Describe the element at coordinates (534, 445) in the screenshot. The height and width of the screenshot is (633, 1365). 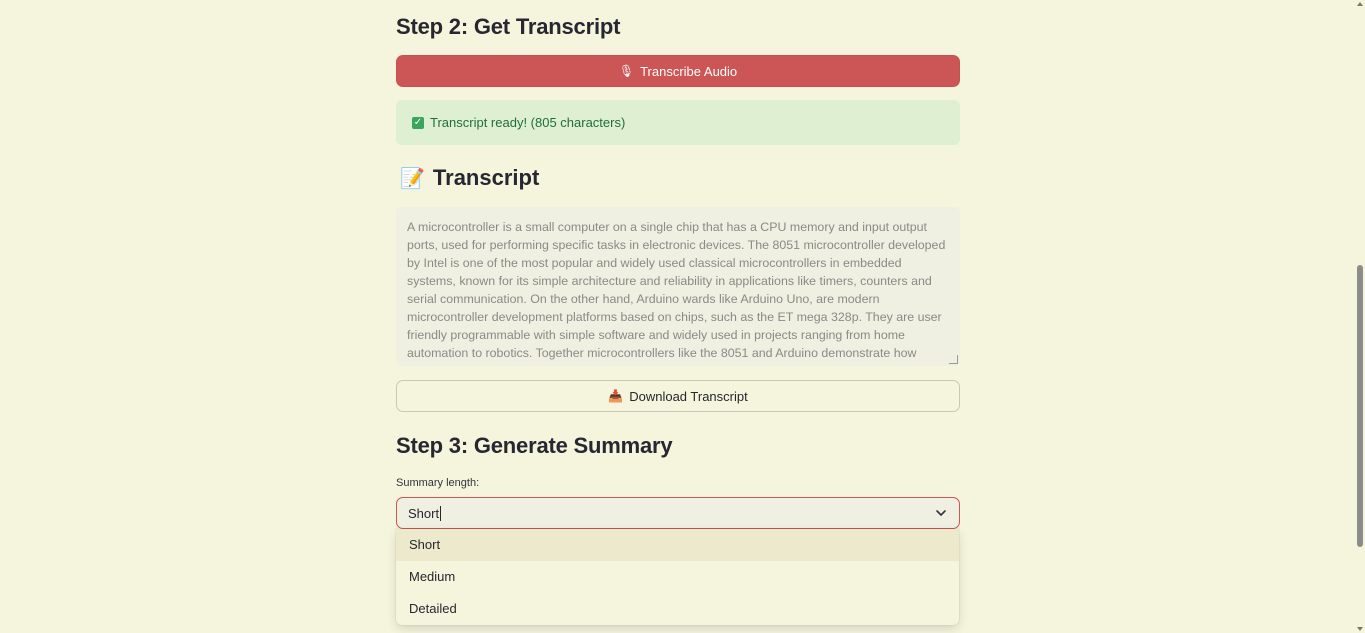
I see `step3-heading: Step 3: Generate Summary` at that location.